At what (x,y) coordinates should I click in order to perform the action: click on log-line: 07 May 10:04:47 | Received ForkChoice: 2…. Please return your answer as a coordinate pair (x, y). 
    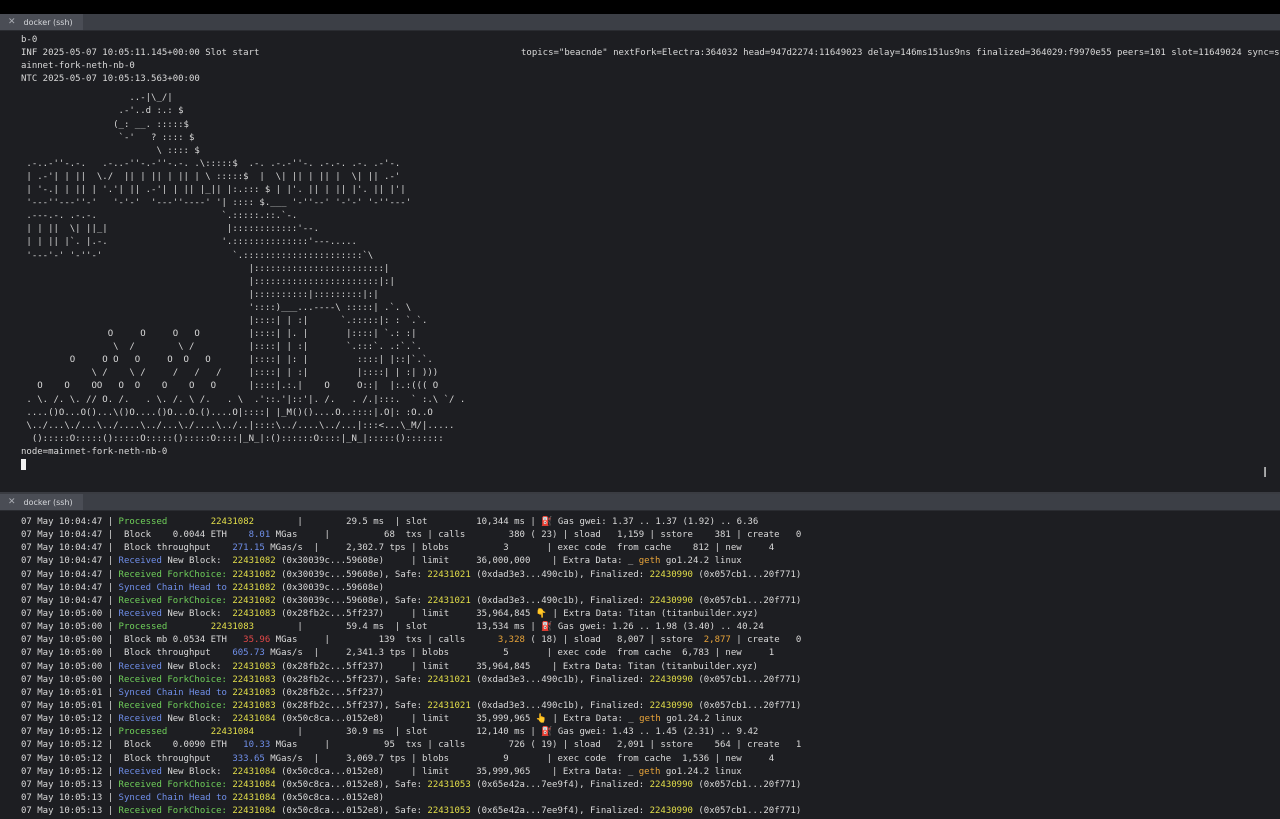
    Looking at the image, I should click on (650, 575).